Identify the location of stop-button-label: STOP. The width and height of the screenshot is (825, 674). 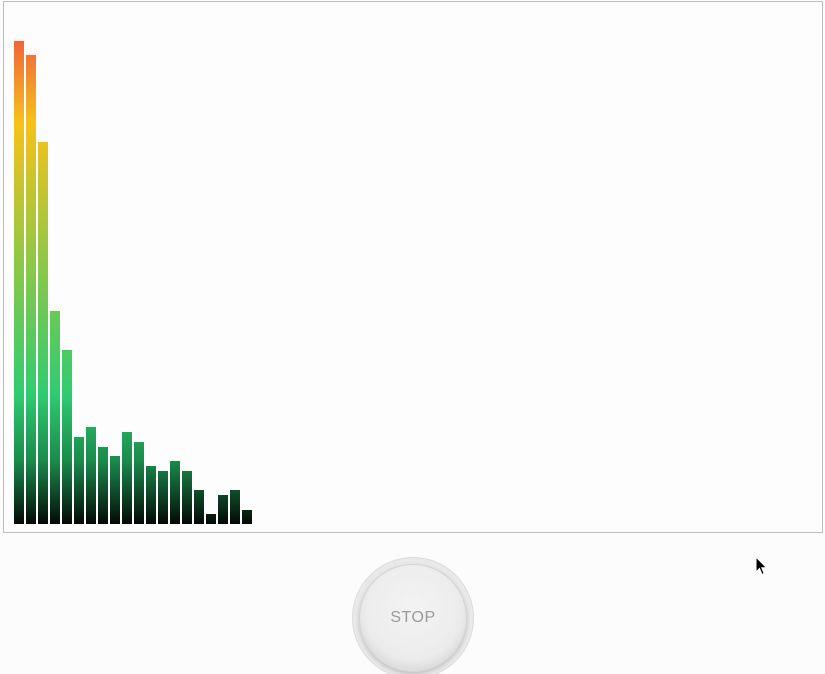
(413, 617).